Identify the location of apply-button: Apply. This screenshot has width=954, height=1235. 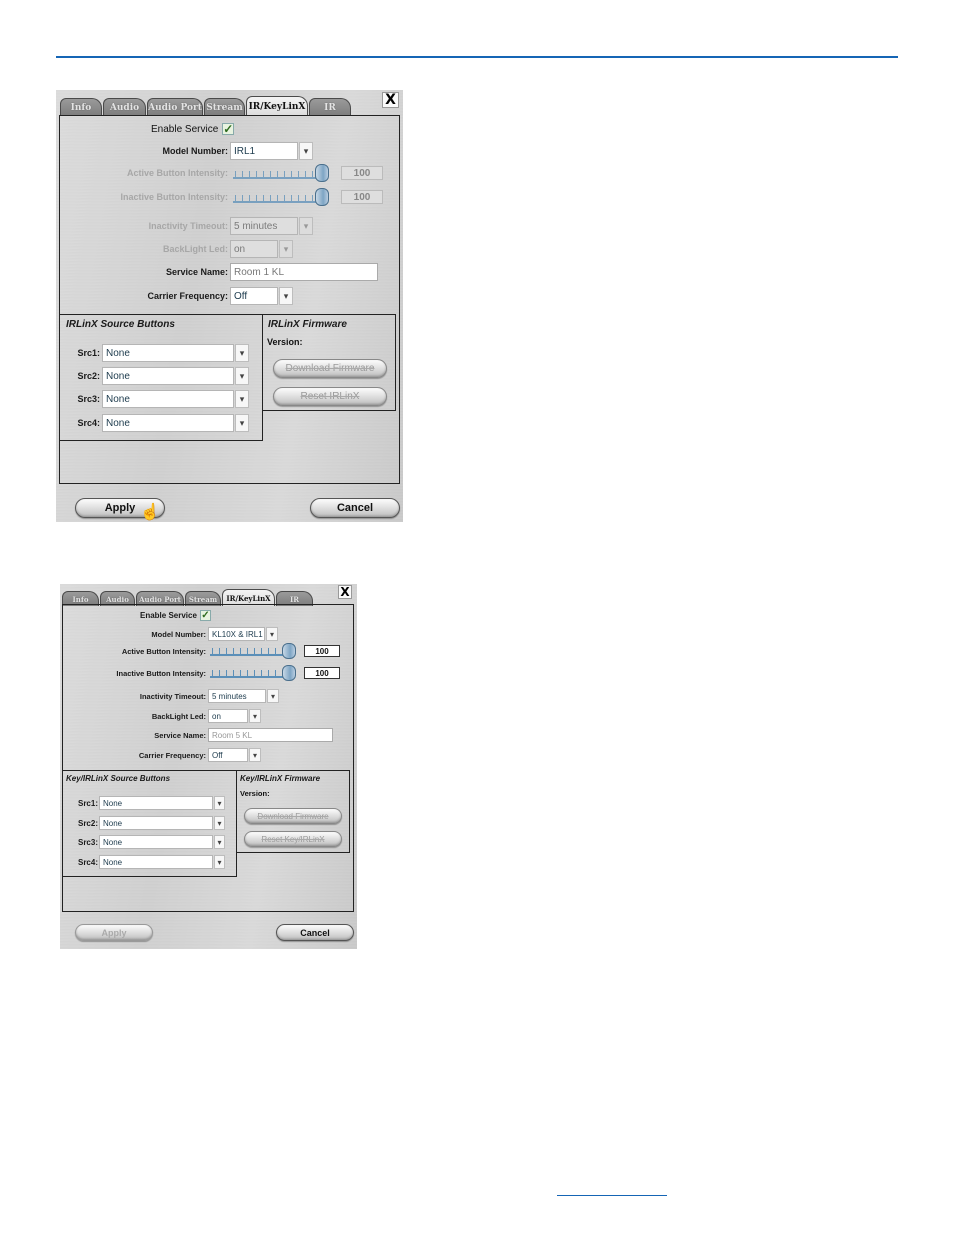
(114, 932).